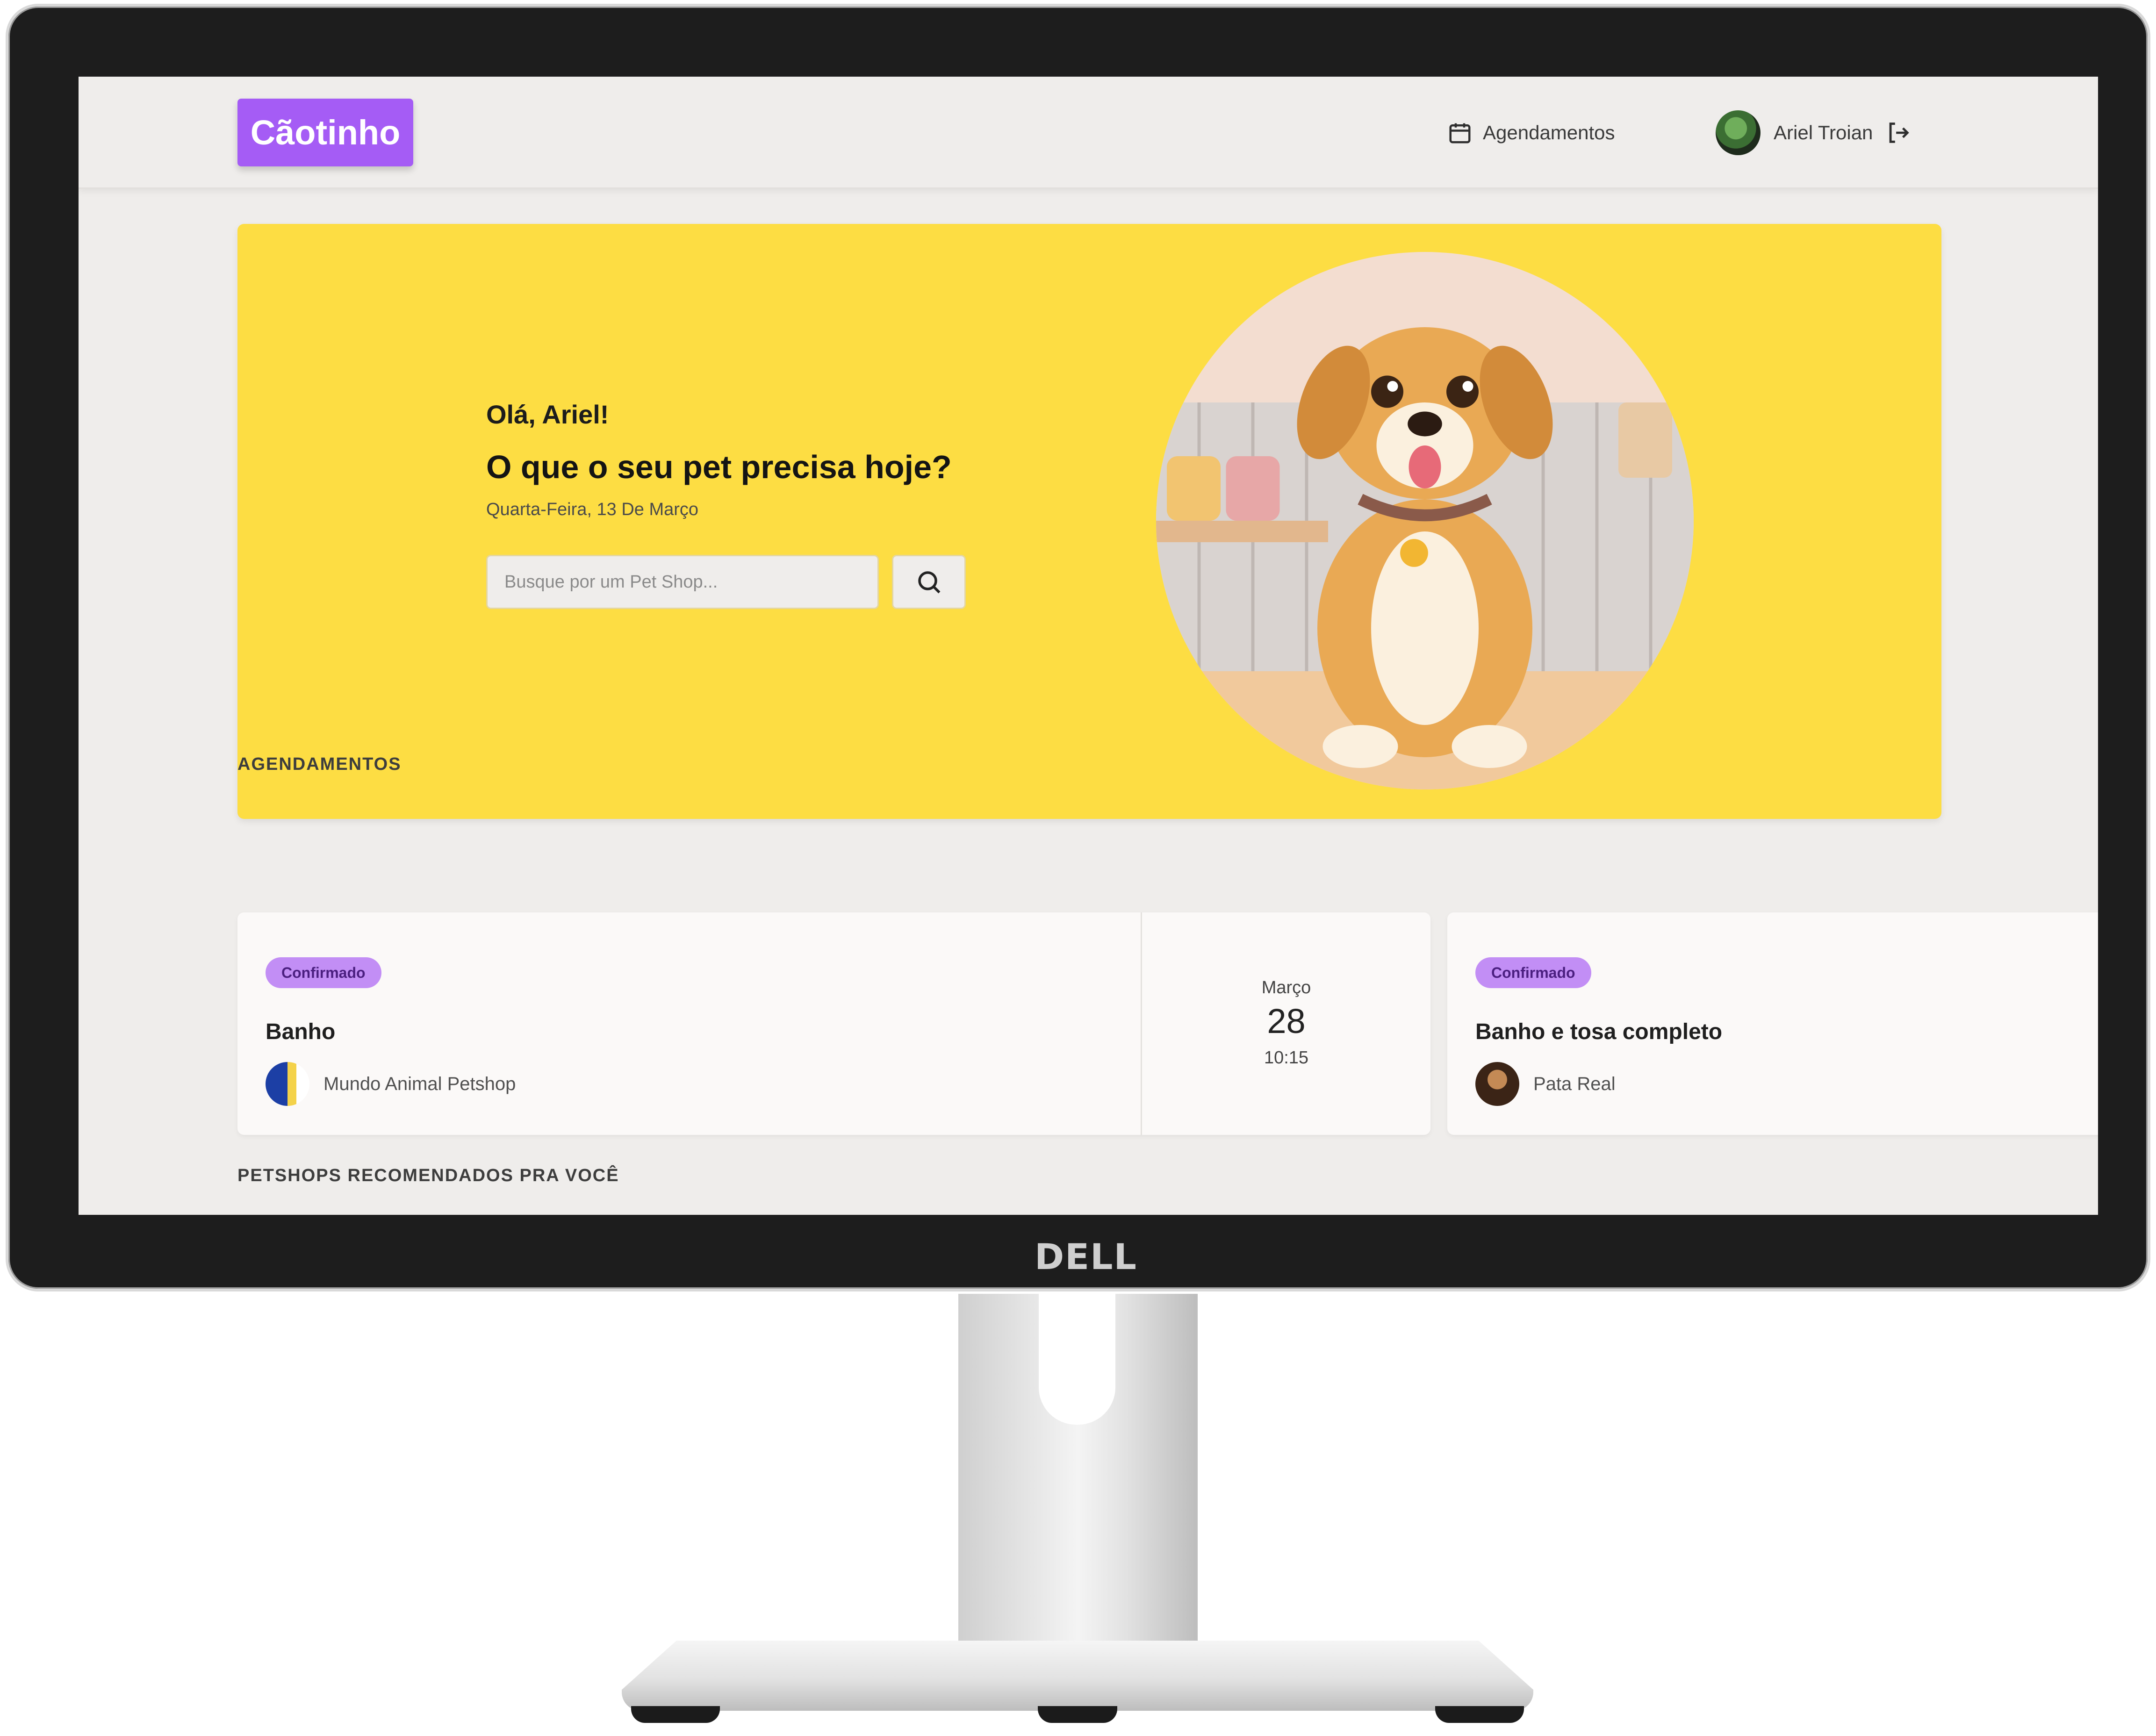 The height and width of the screenshot is (1736, 2156). Describe the element at coordinates (1077, 1714) in the screenshot. I see `stand-foot-center` at that location.